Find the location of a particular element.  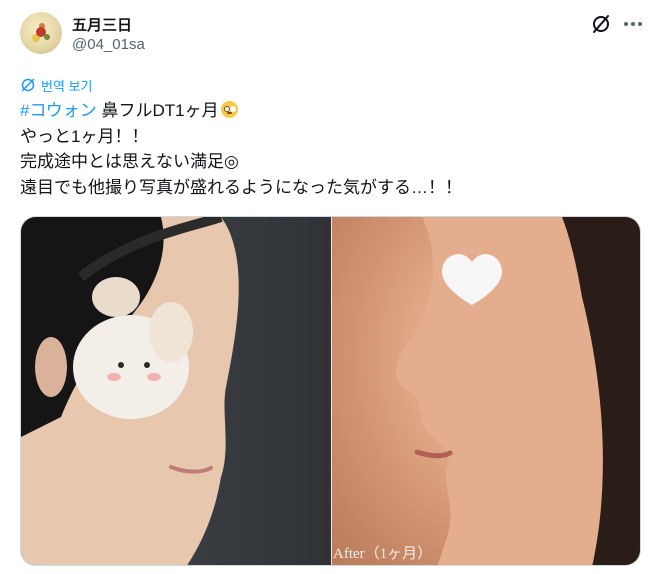

tweet-line-3: 完成途中とは思えない満足◎ is located at coordinates (129, 161).